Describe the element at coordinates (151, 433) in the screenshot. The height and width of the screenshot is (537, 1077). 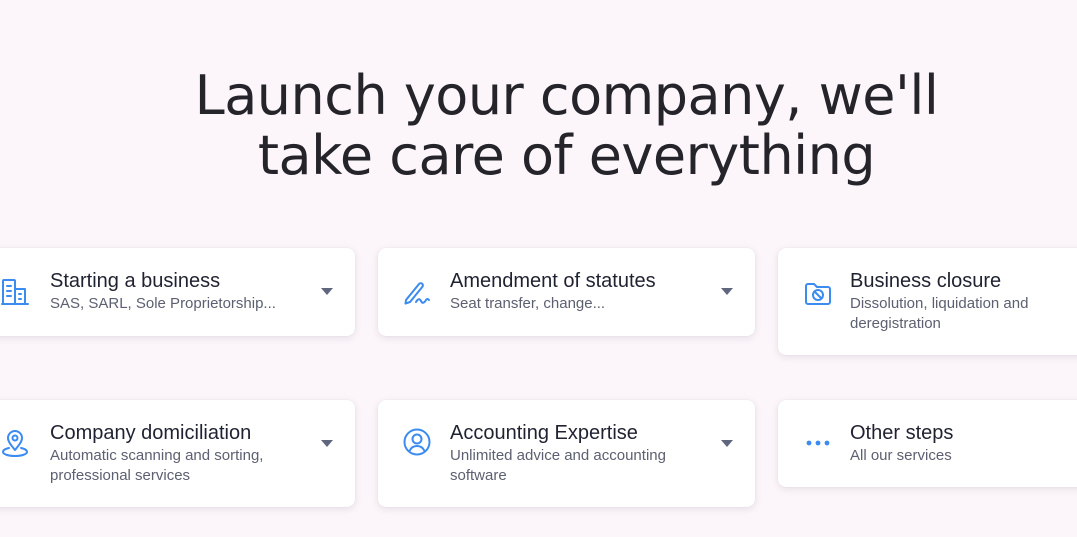
I see `service-card-title: Company domiciliation` at that location.